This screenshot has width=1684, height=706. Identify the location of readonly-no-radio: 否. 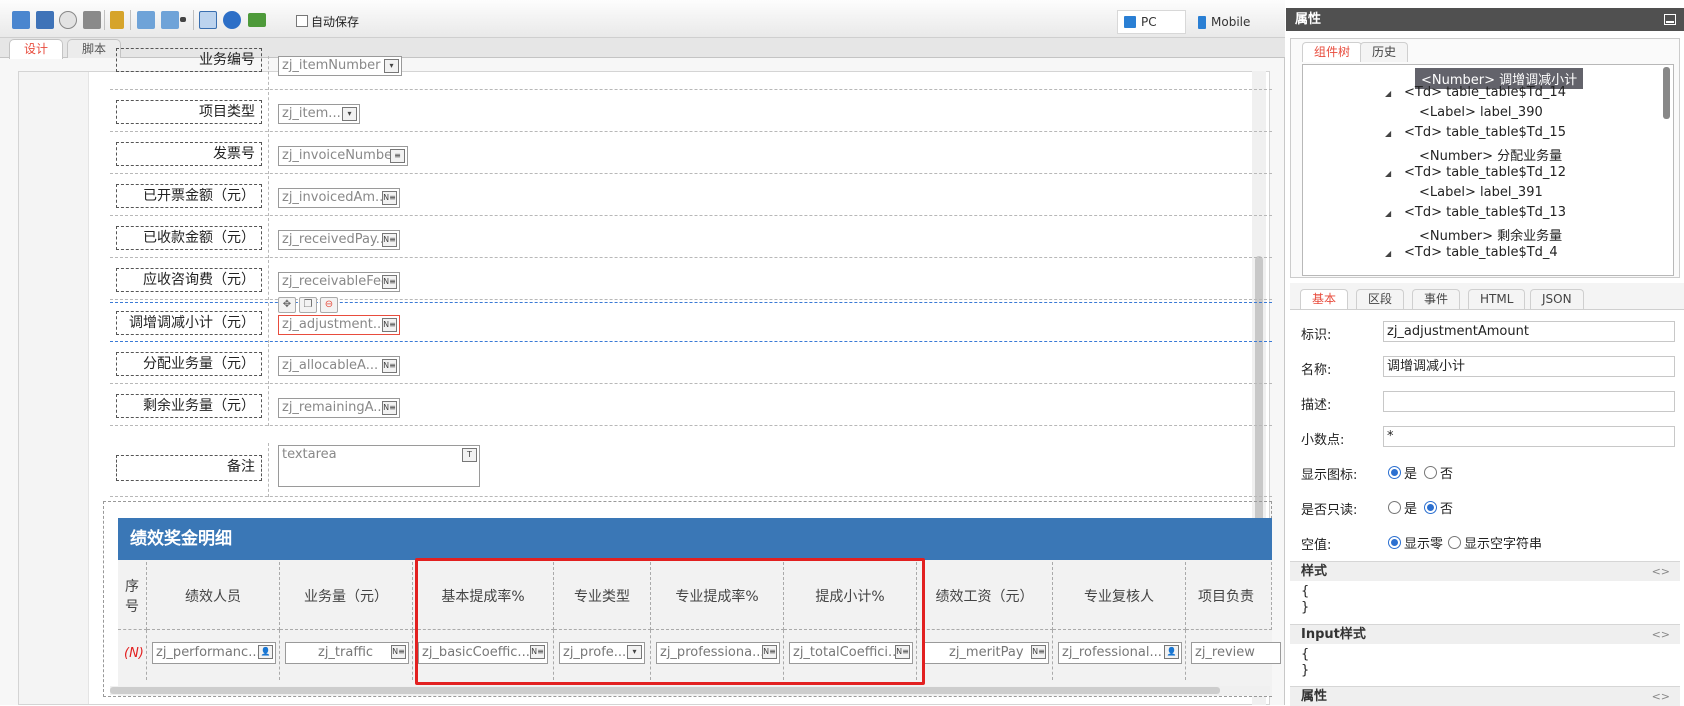
(1438, 507).